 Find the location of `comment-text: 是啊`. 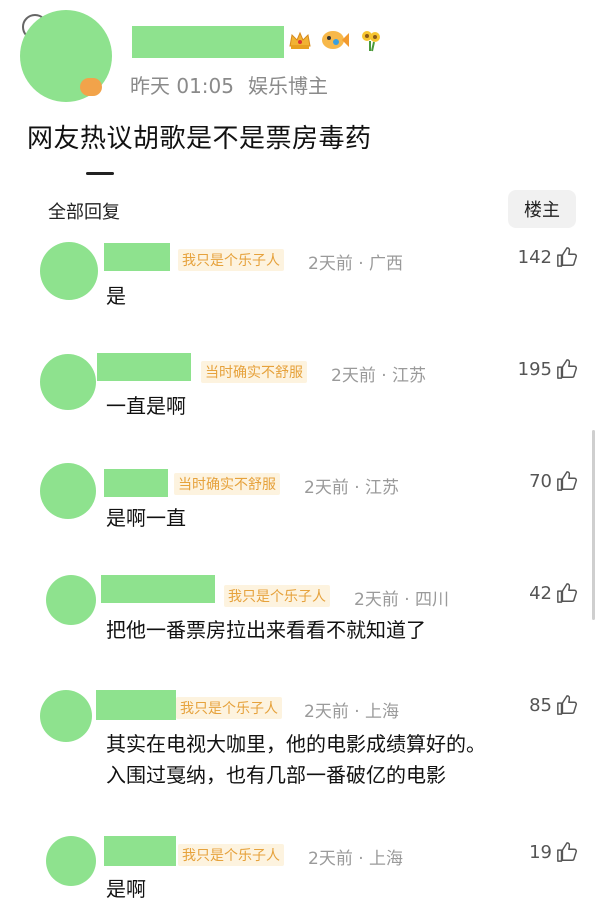

comment-text: 是啊 is located at coordinates (126, 889).